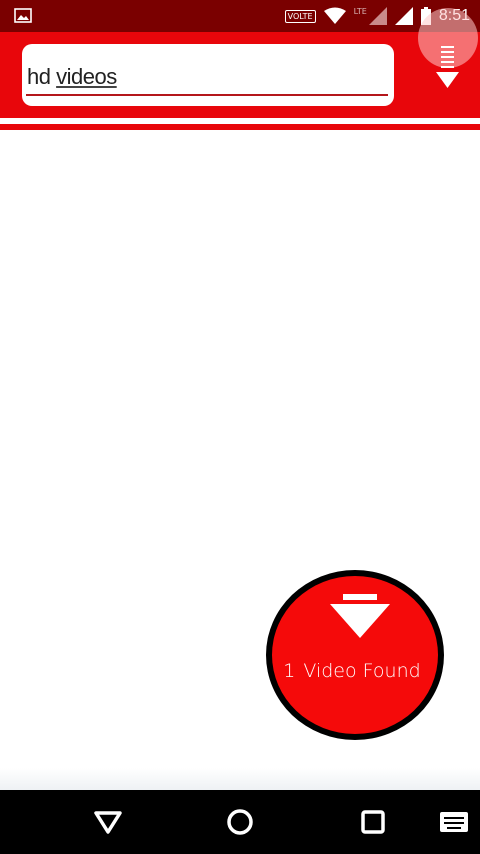 This screenshot has height=854, width=480. What do you see at coordinates (39, 76) in the screenshot?
I see `search-query-word-1: hd` at bounding box center [39, 76].